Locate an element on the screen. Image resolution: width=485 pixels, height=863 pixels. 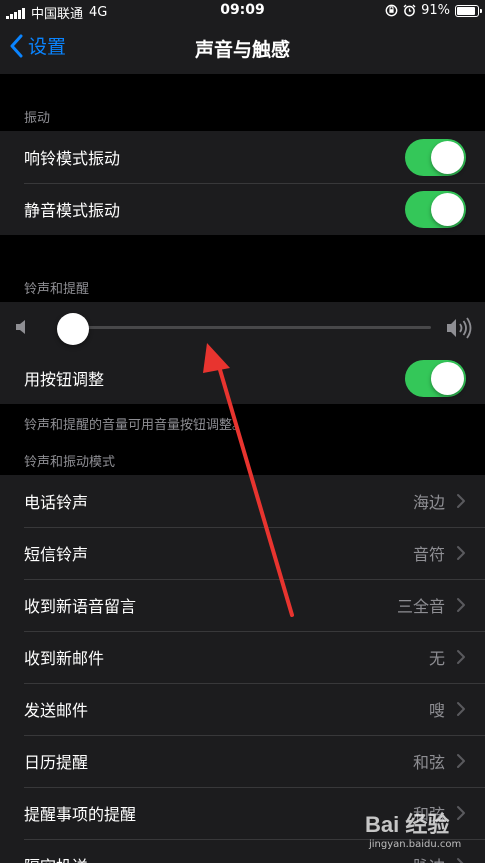
row-value: 无 is located at coordinates (436, 658).